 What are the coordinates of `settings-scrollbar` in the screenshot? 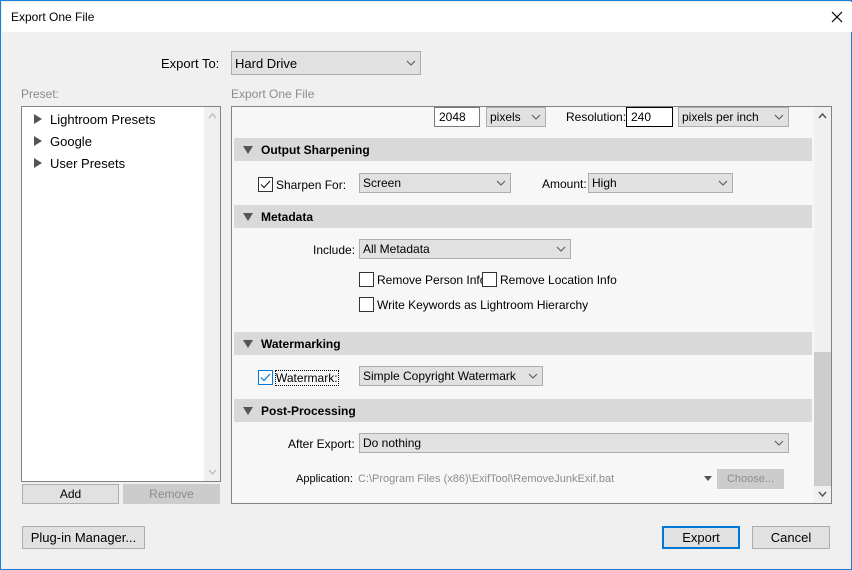 It's located at (822, 305).